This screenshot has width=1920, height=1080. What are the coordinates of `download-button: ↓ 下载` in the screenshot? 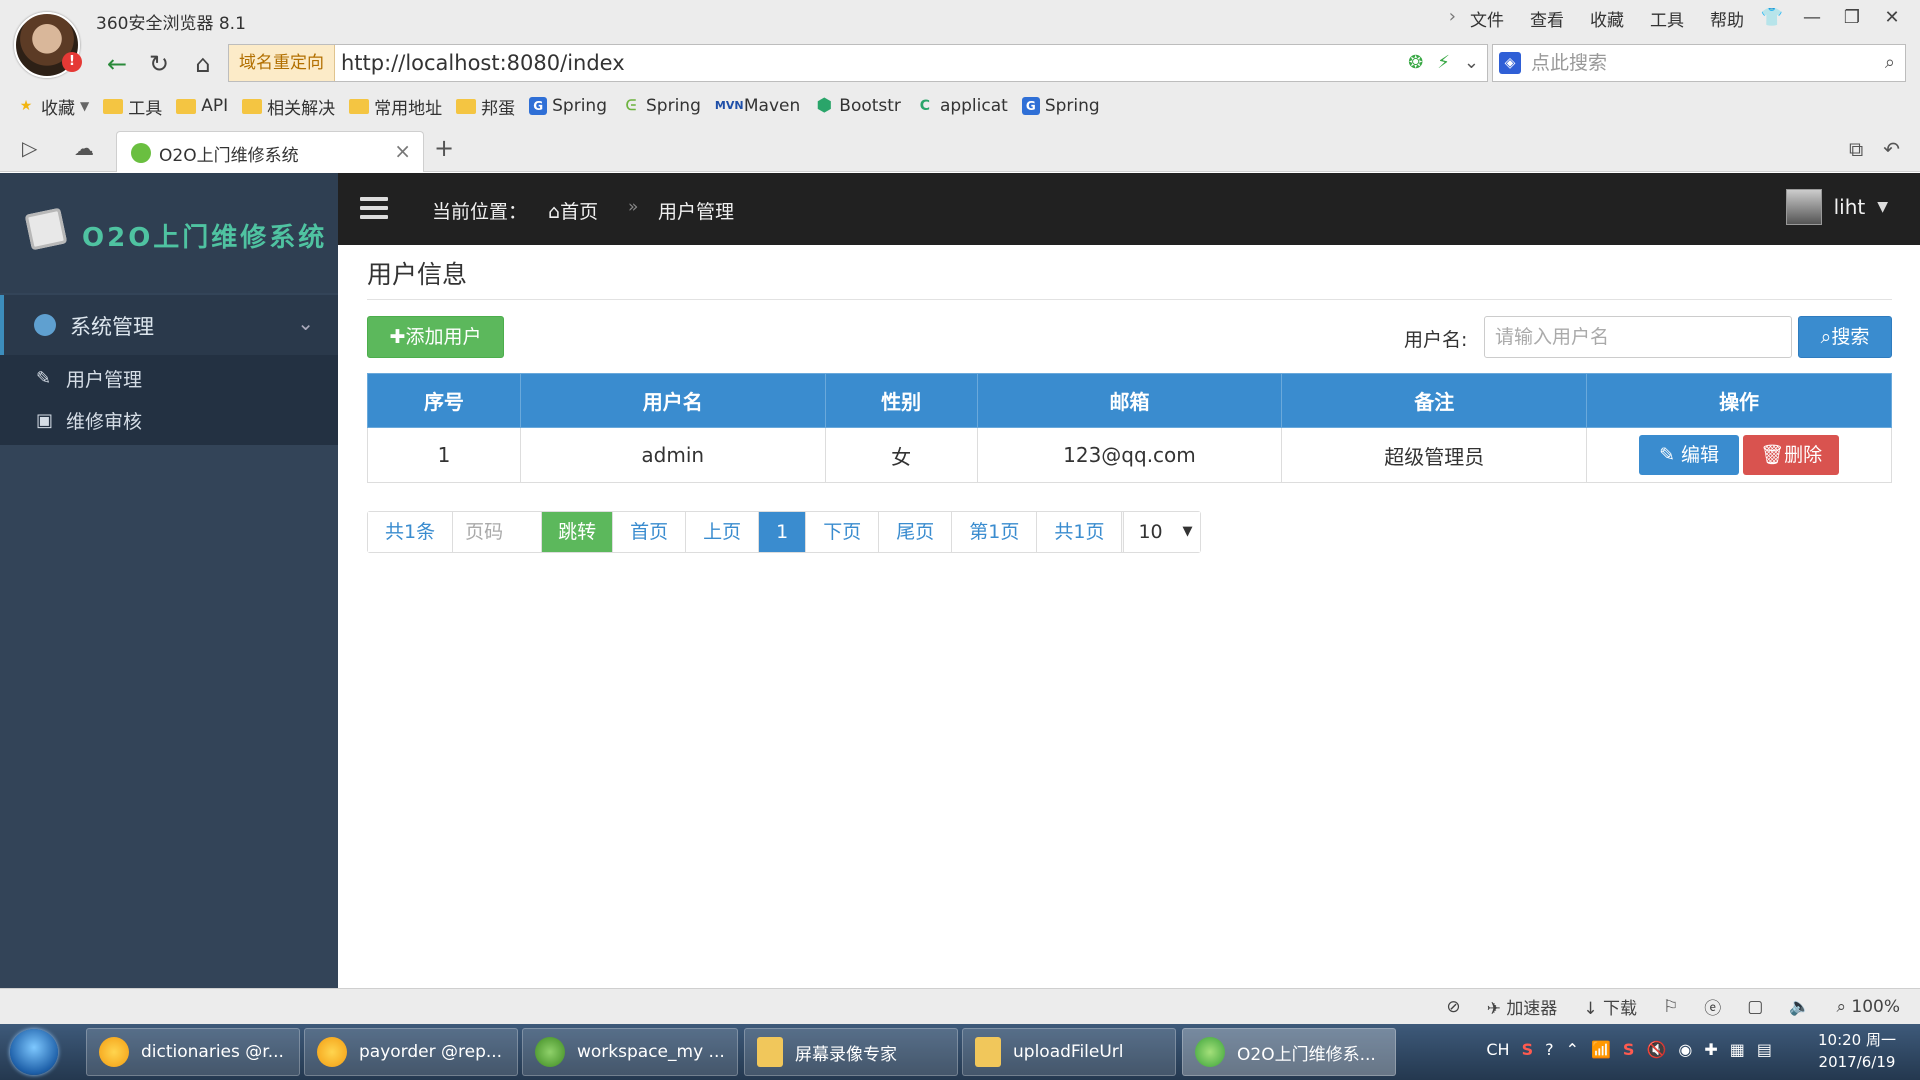 It's located at (1610, 1006).